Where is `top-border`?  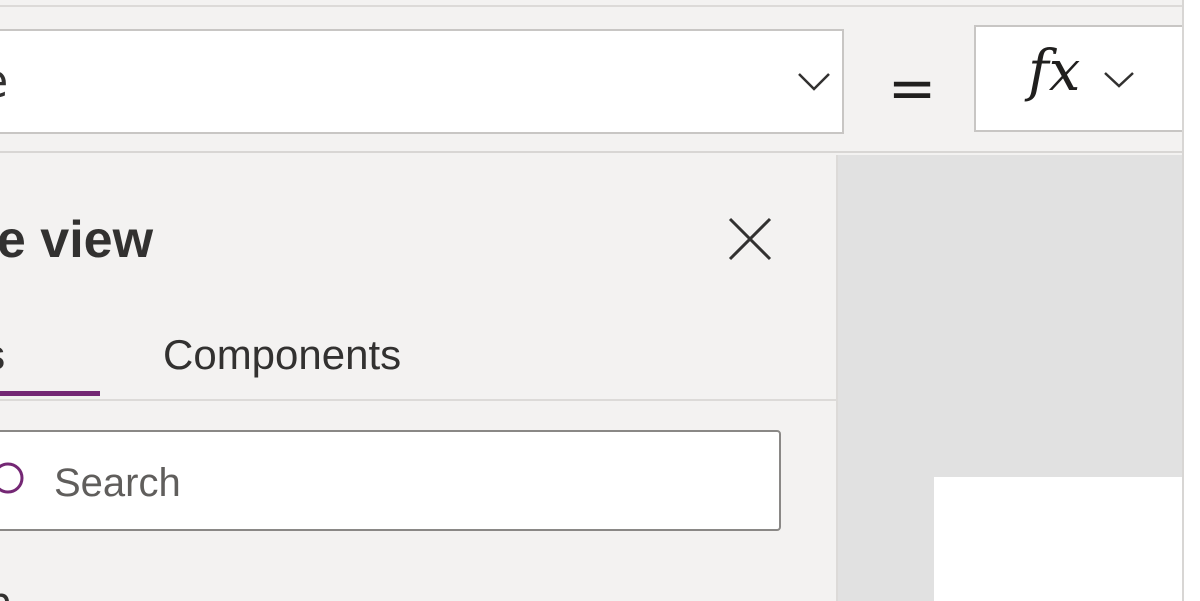 top-border is located at coordinates (600, 3).